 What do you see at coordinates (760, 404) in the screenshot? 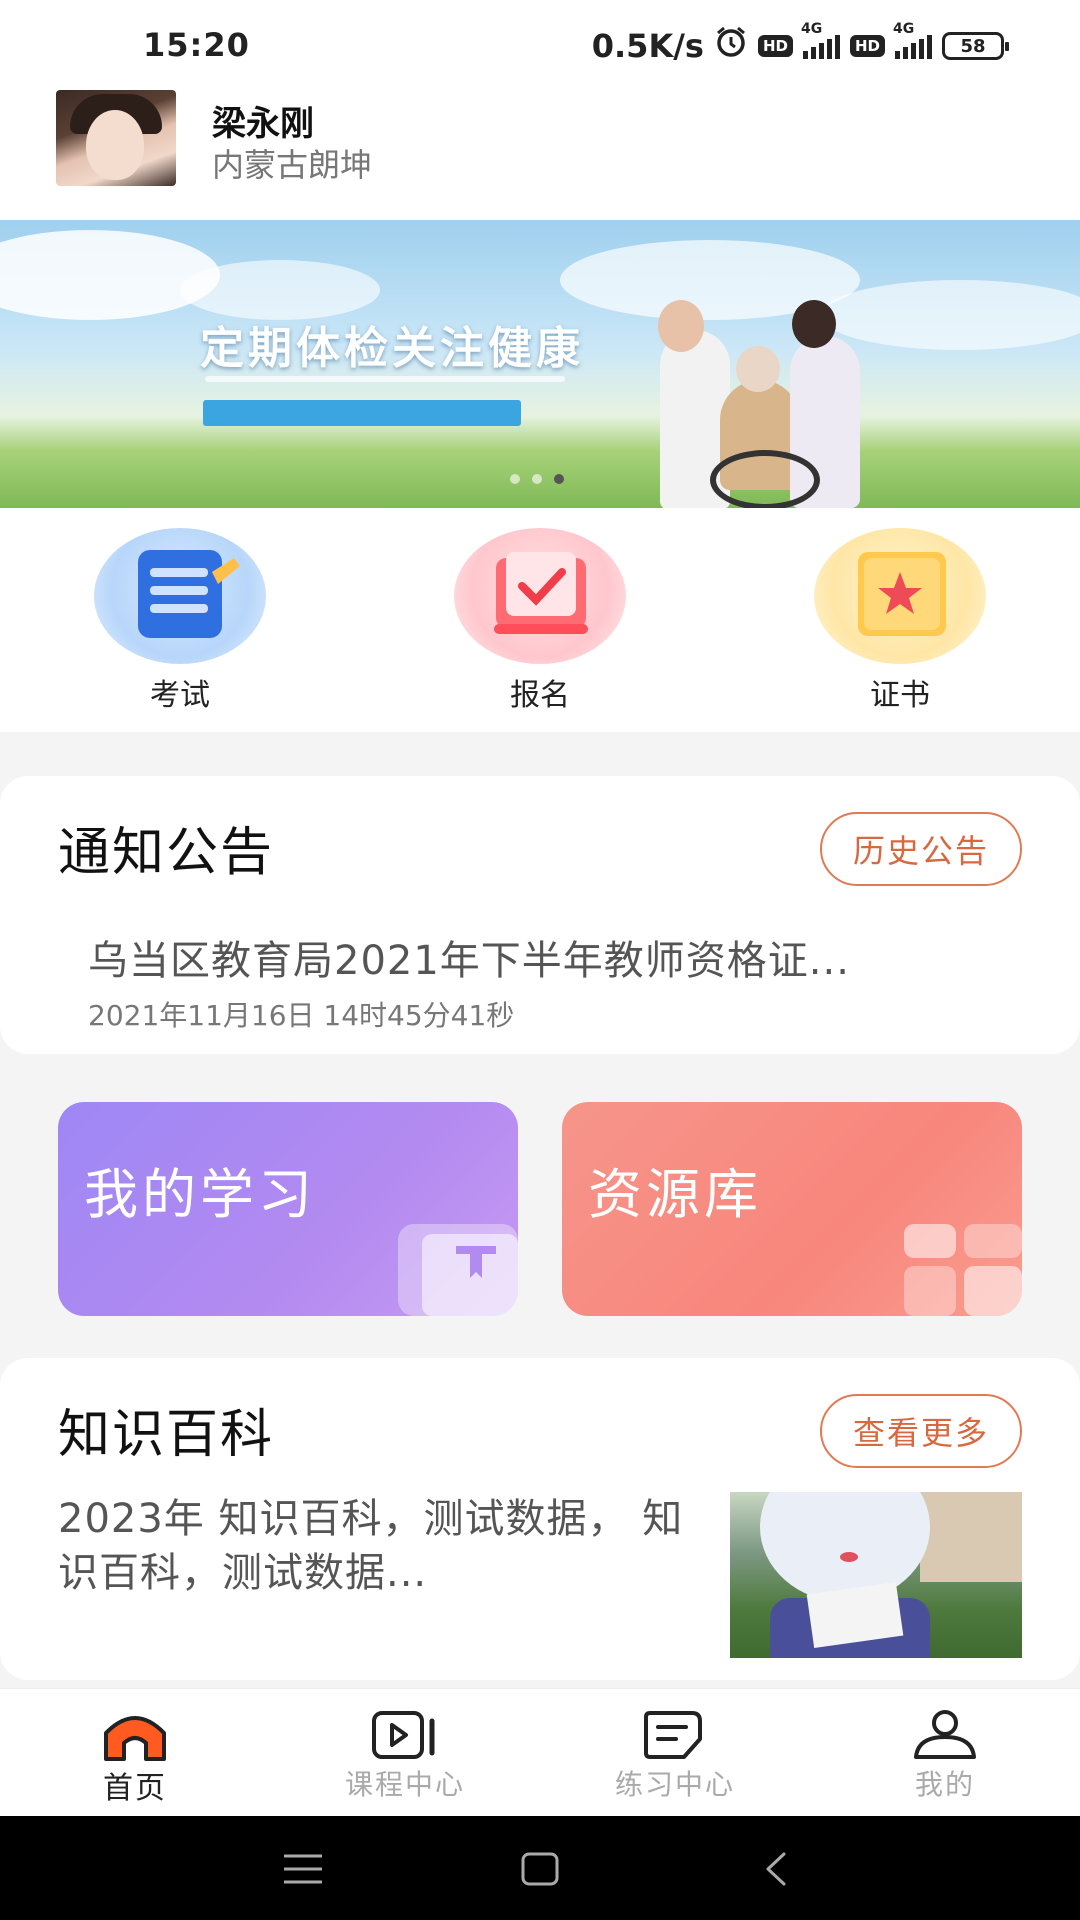
I see `banner-people-image` at bounding box center [760, 404].